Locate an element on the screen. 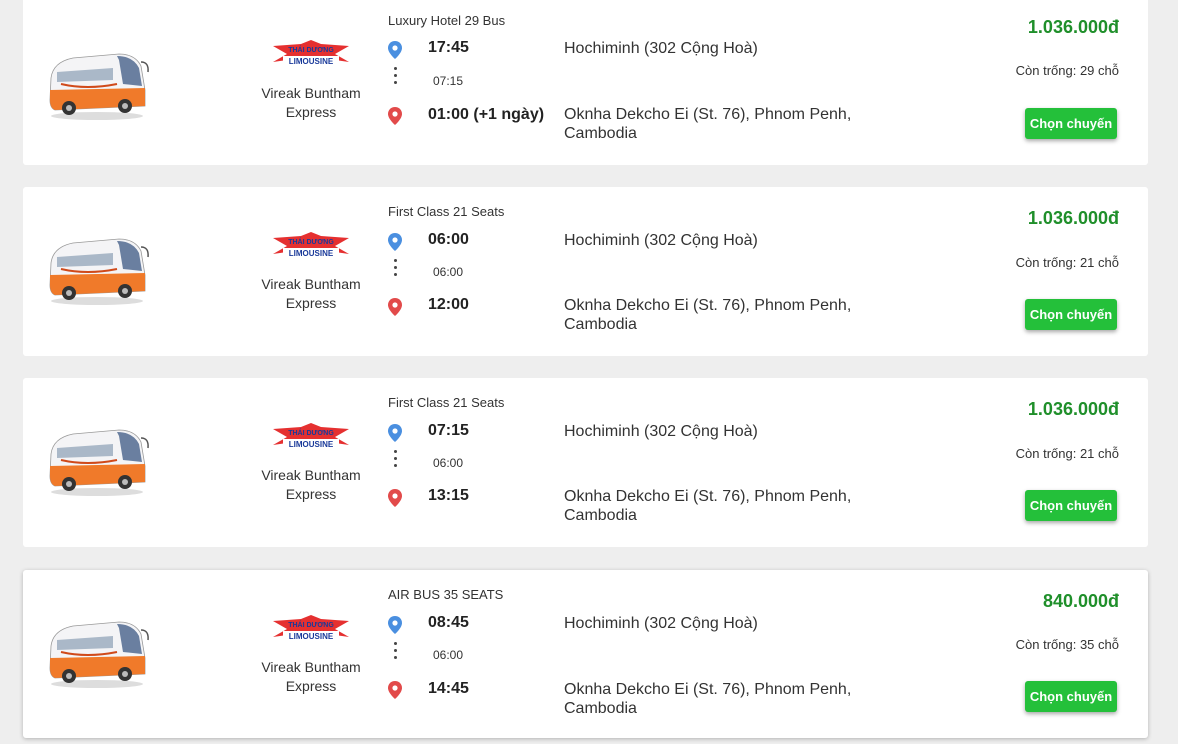  price: 840.000đ is located at coordinates (1080, 601).